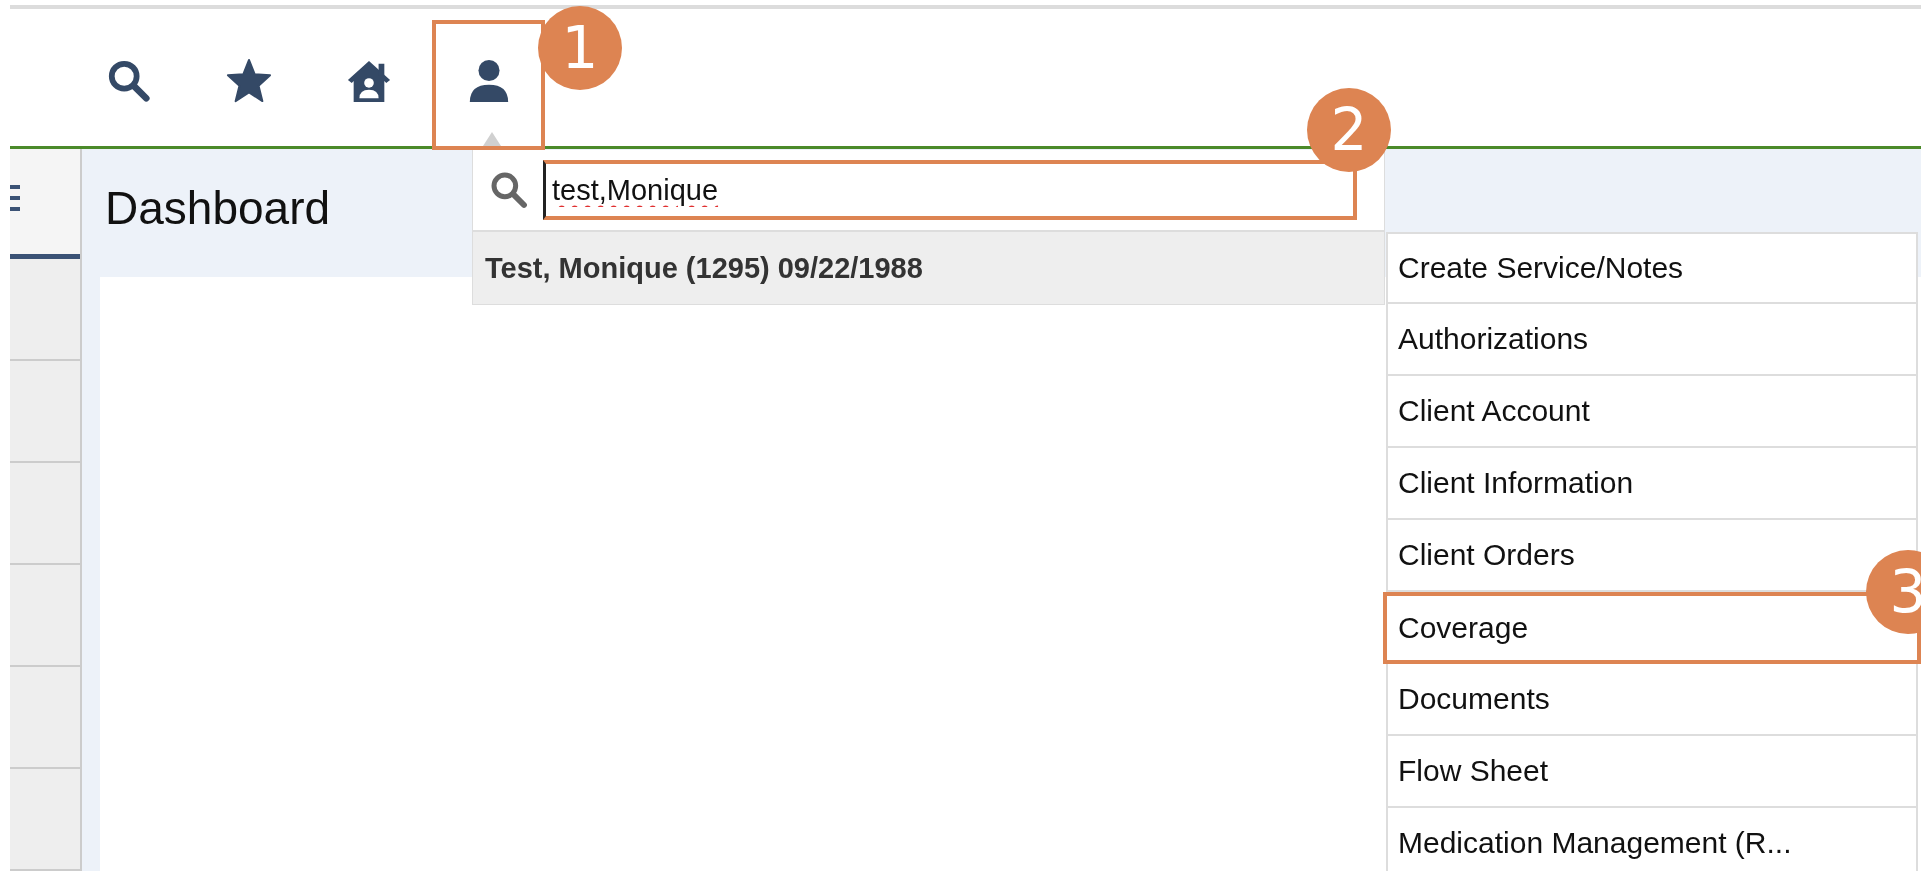 This screenshot has width=1921, height=871. Describe the element at coordinates (1652, 412) in the screenshot. I see `menu-item: Client Account` at that location.